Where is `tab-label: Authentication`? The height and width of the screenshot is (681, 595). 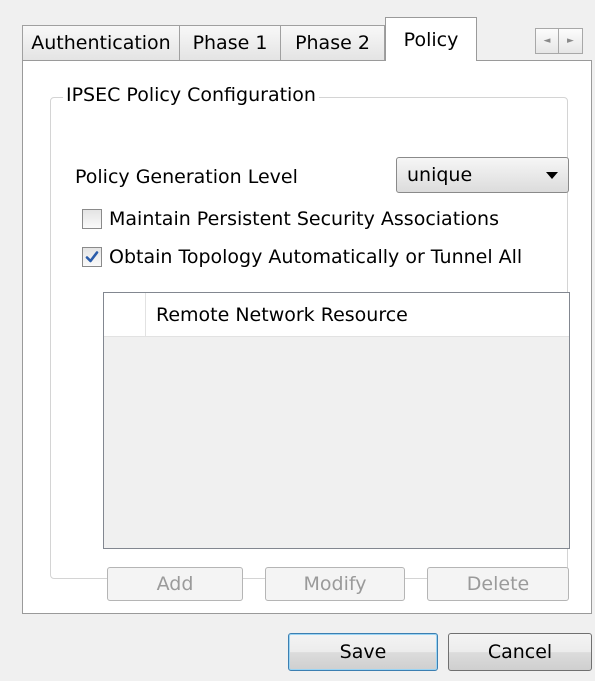
tab-label: Authentication is located at coordinates (101, 43).